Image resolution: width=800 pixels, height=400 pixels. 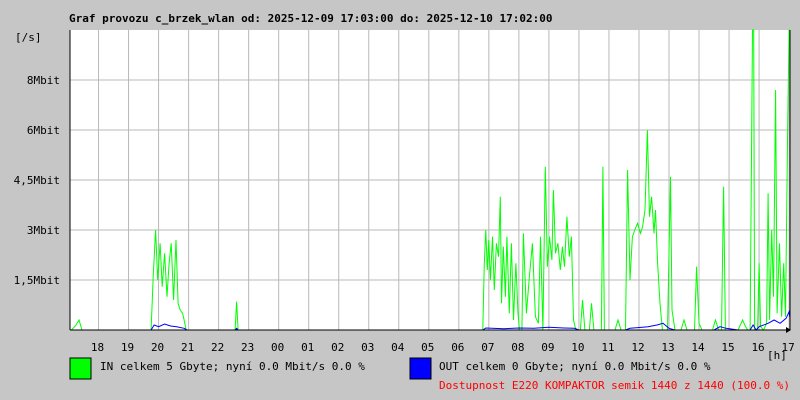 What do you see at coordinates (787, 347) in the screenshot?
I see `x-tick-label: 17` at bounding box center [787, 347].